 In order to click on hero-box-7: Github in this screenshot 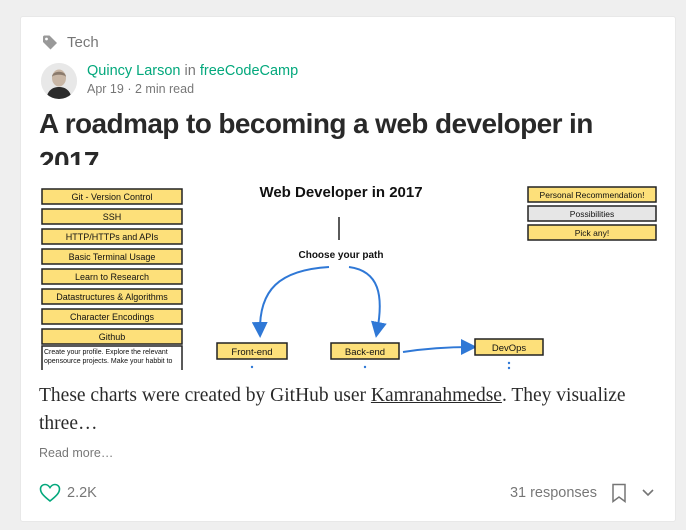, I will do `click(112, 337)`.